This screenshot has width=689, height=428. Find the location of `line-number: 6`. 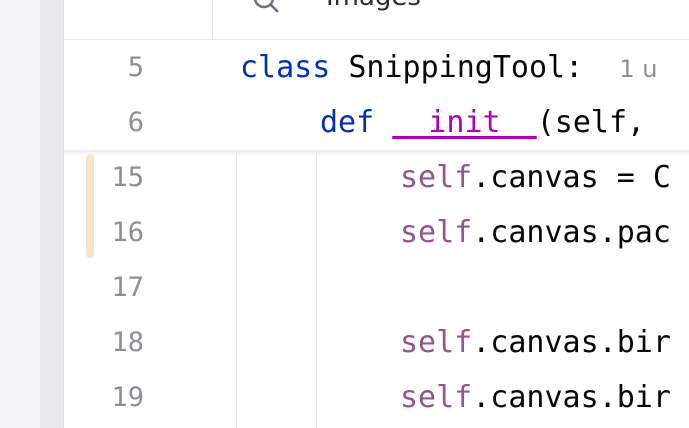

line-number: 6 is located at coordinates (135, 122).